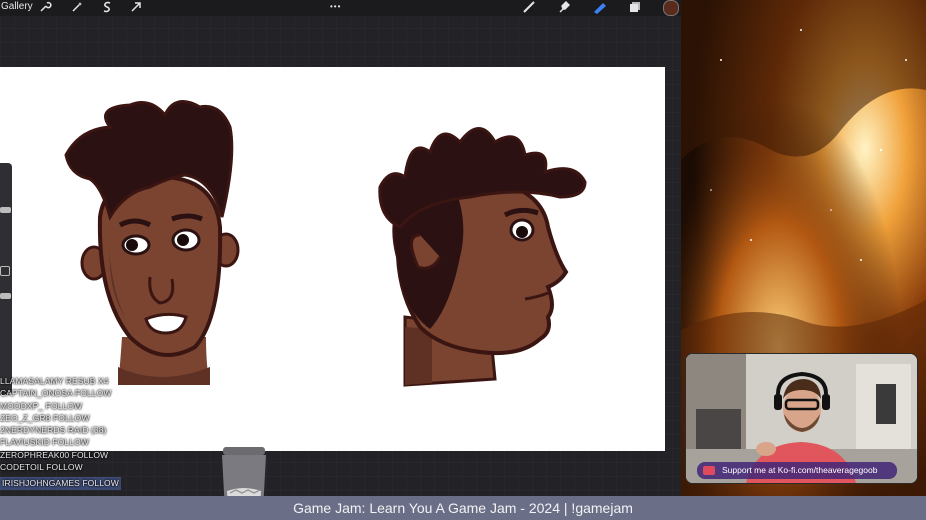 The height and width of the screenshot is (520, 926). Describe the element at coordinates (529, 7) in the screenshot. I see `brush-icon` at that location.